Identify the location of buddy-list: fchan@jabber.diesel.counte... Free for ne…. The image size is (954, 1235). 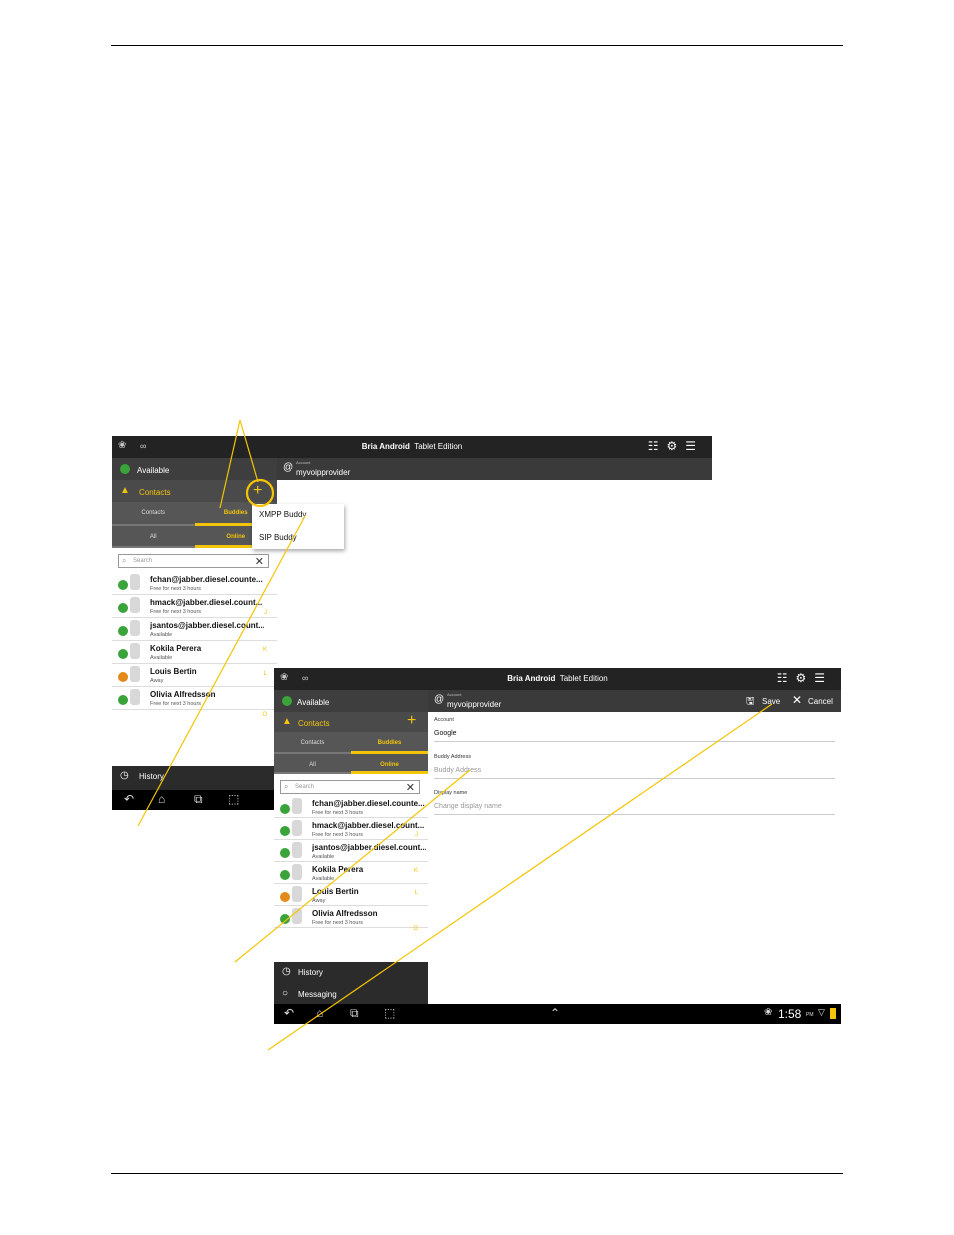
(194, 667).